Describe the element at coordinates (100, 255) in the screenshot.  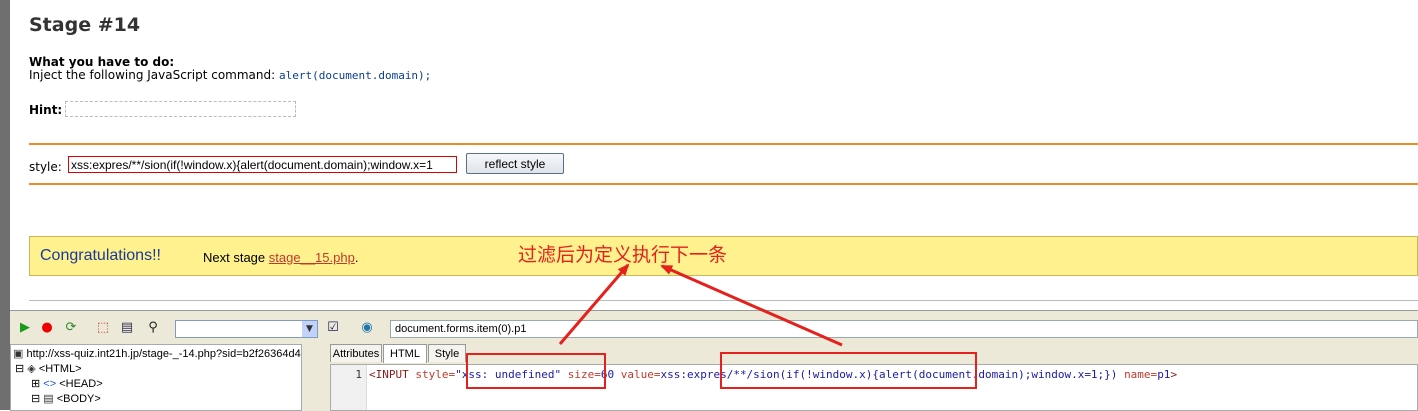
I see `congrats-title: Congratulations!!` at that location.